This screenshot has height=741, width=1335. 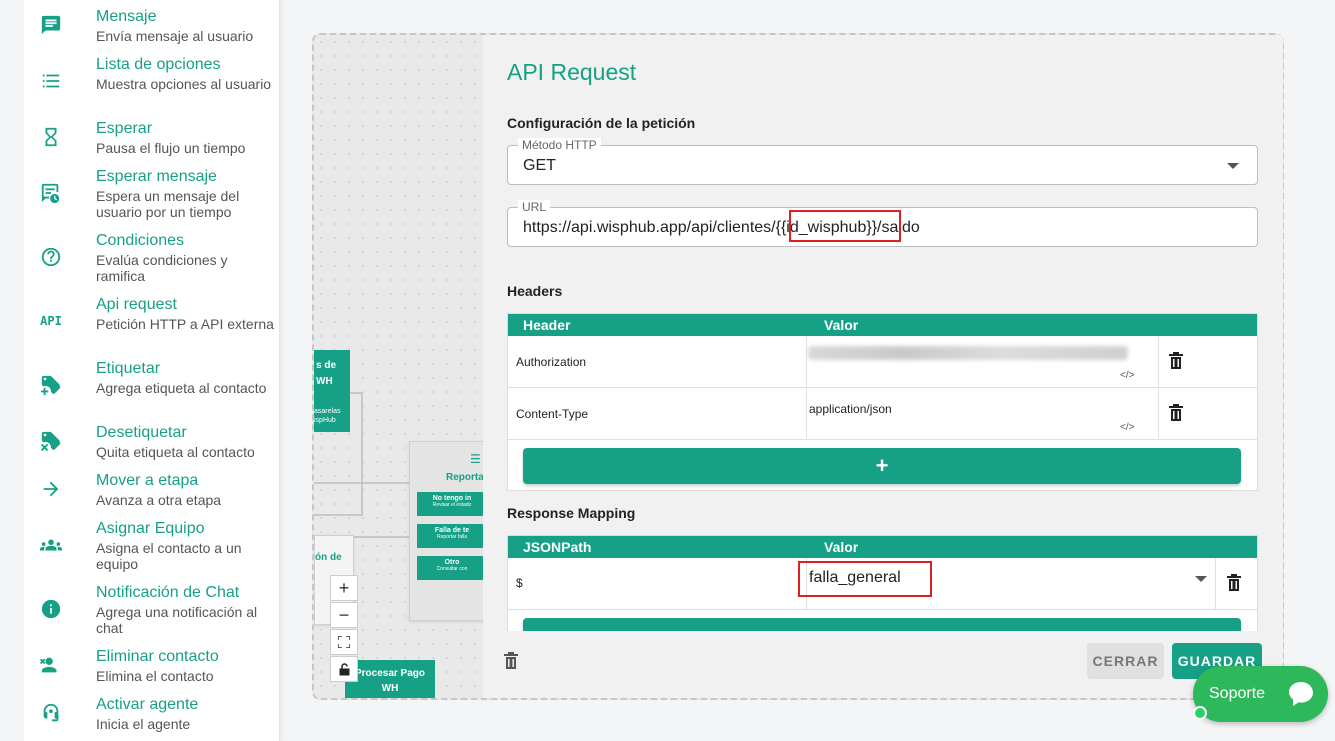 What do you see at coordinates (1237, 693) in the screenshot?
I see `support-label: Soporte` at bounding box center [1237, 693].